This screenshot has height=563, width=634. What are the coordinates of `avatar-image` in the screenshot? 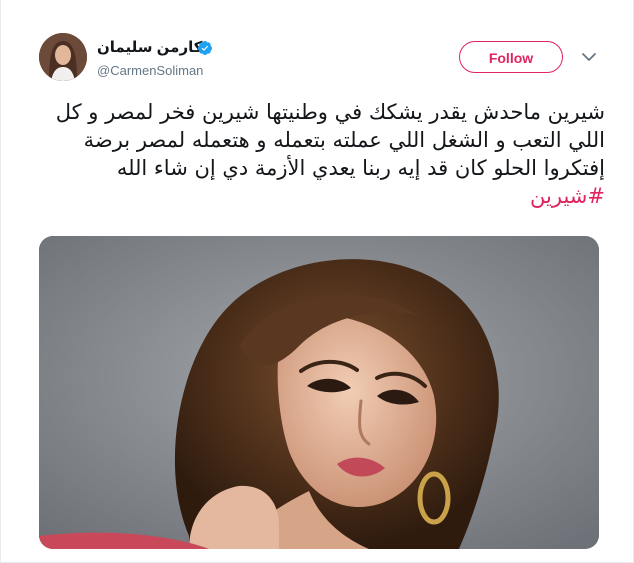 It's located at (63, 57).